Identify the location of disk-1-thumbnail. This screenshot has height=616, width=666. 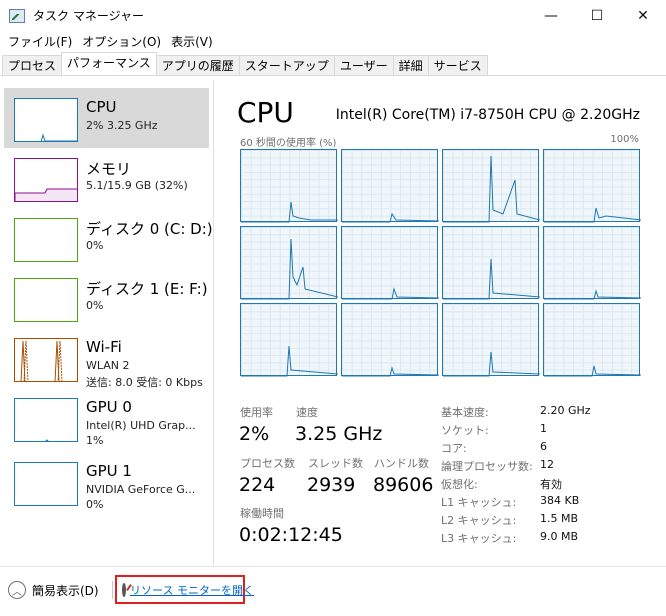
(46, 300).